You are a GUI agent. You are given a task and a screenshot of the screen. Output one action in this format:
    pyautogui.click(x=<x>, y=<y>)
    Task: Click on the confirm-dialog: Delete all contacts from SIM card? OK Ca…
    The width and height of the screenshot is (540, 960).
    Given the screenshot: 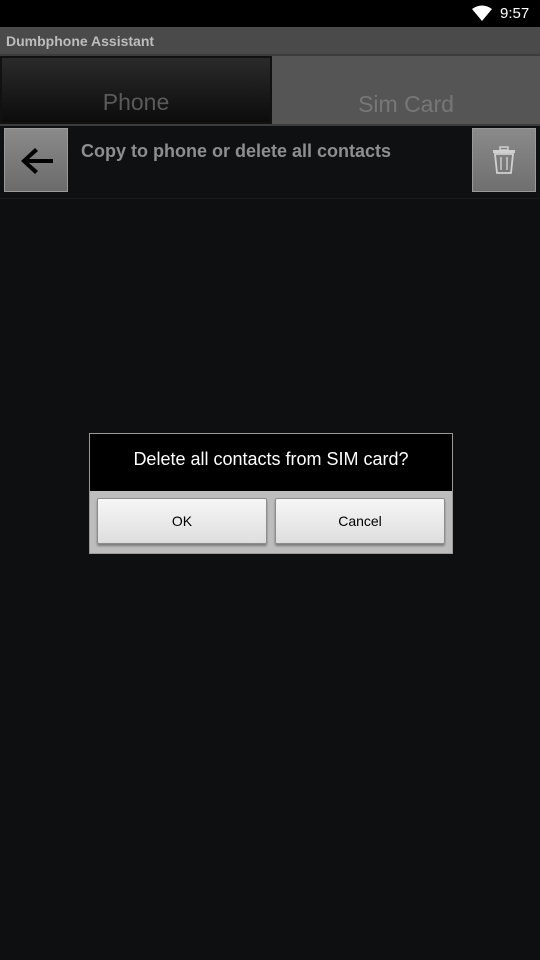 What is the action you would take?
    pyautogui.click(x=271, y=493)
    